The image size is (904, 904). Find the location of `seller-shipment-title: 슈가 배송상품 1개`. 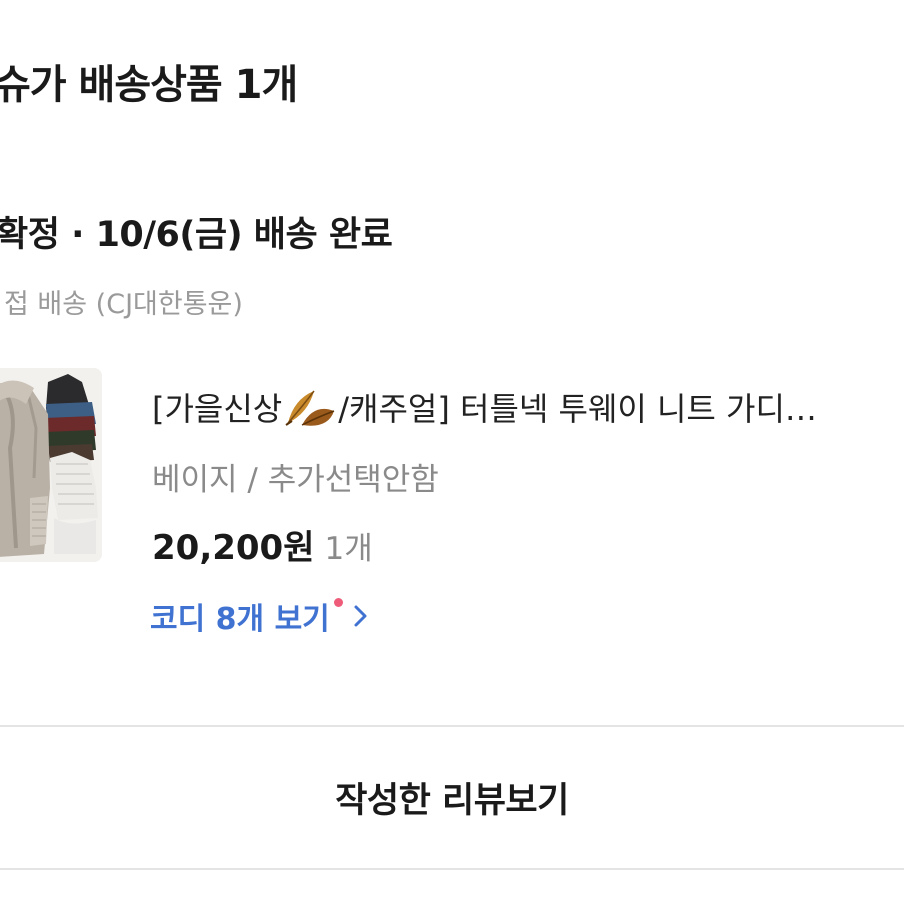

seller-shipment-title: 슈가 배송상품 1개 is located at coordinates (149, 85).